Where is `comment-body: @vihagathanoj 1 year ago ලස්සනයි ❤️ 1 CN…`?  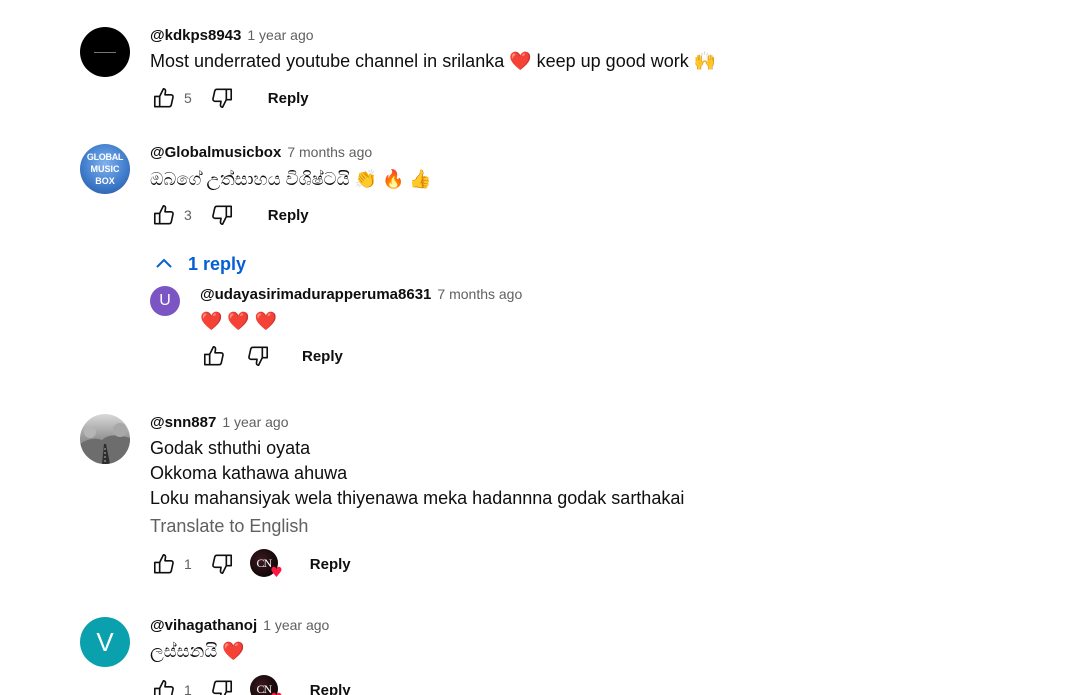
comment-body: @vihagathanoj 1 year ago ලස්සනයි ❤️ 1 CN… is located at coordinates (250, 656).